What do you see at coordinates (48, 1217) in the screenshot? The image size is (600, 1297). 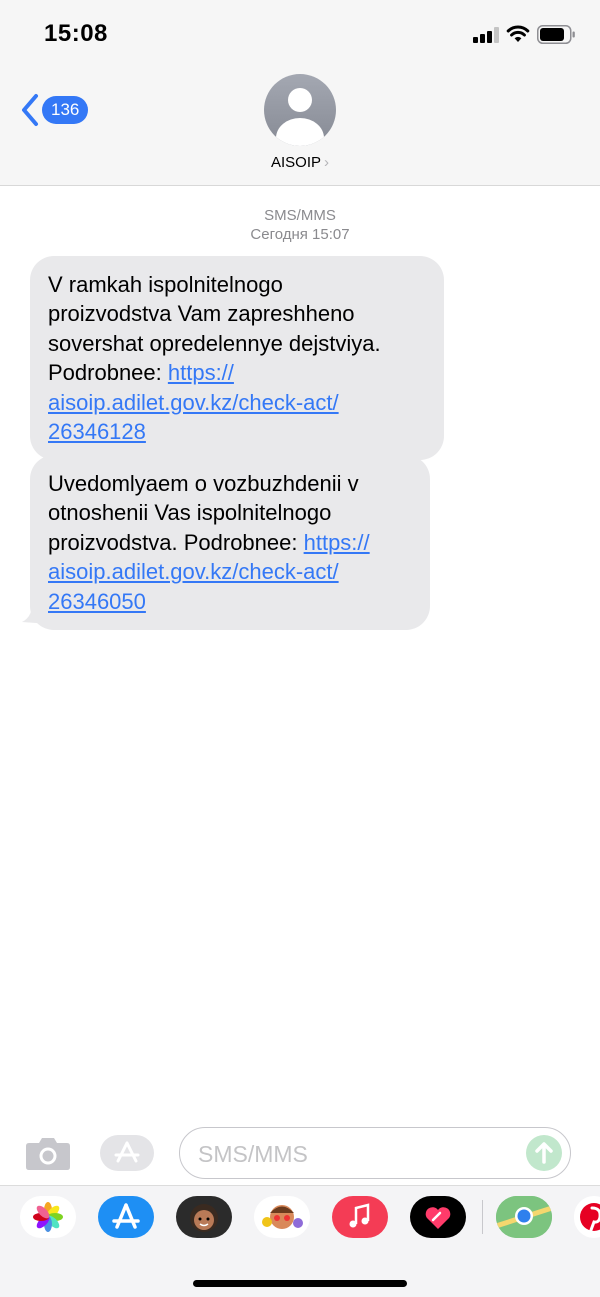 I see `photos-icon` at bounding box center [48, 1217].